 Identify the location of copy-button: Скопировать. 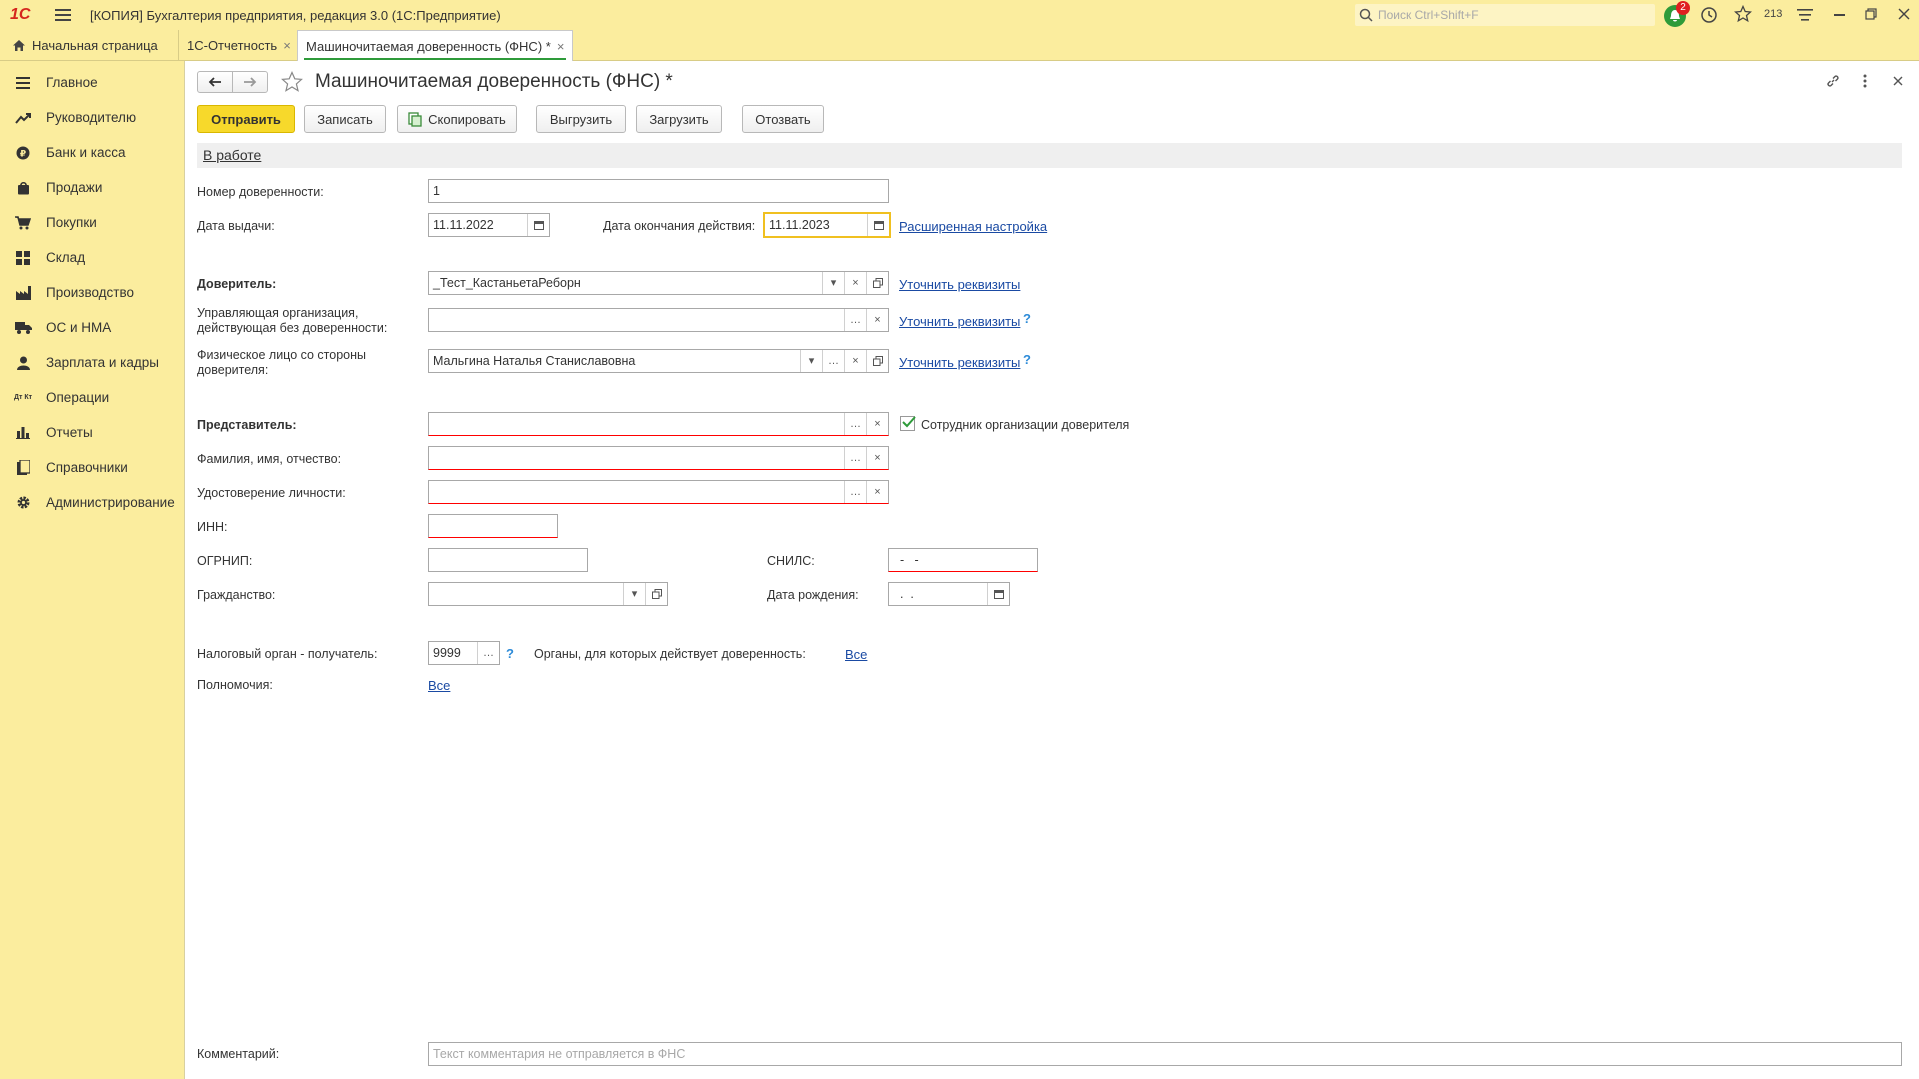
(457, 119).